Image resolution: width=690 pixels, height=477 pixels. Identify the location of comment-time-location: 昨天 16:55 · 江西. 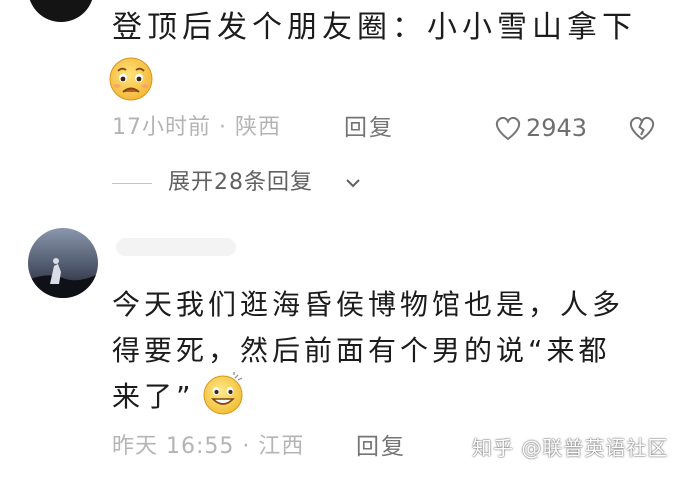
(208, 446).